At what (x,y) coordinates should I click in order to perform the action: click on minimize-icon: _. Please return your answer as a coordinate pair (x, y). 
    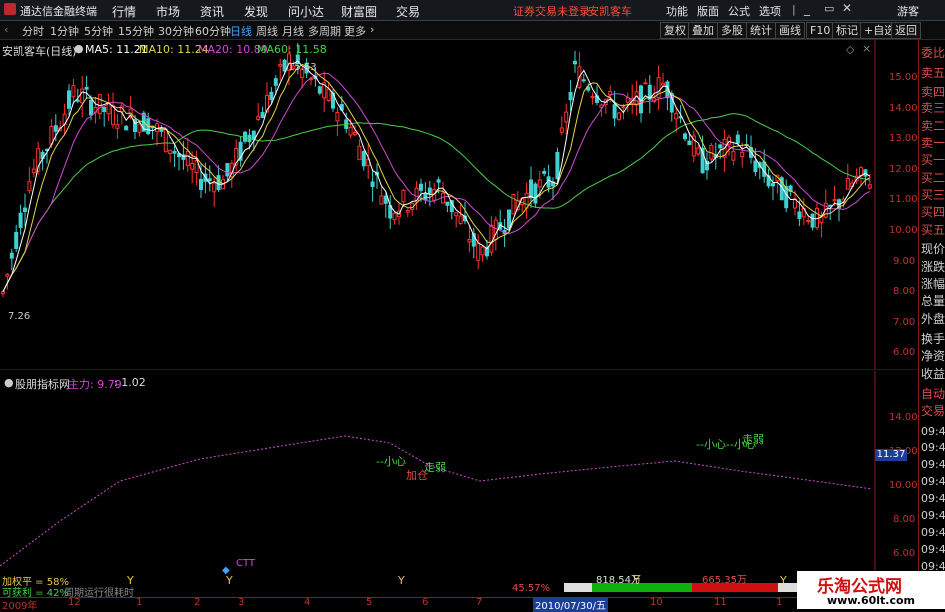
    Looking at the image, I should click on (807, 9).